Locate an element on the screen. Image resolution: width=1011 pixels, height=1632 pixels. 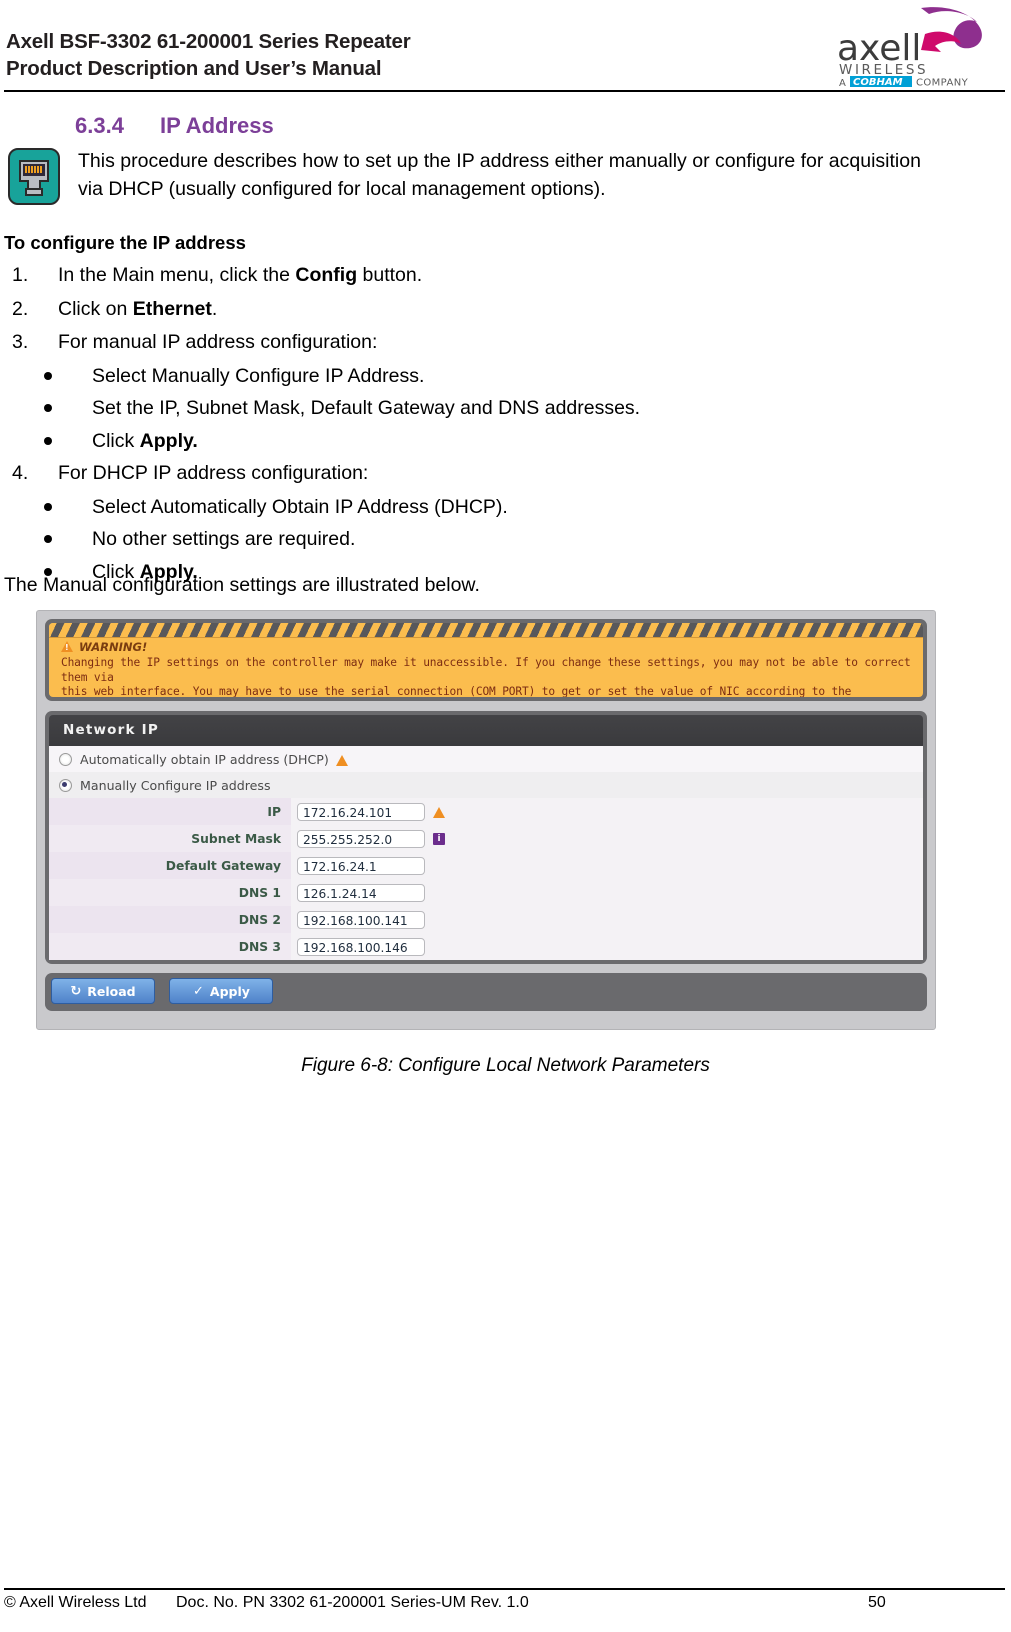
radio-option-dhcp: Automatically obtain IP address (DHCP) is located at coordinates (486, 759).